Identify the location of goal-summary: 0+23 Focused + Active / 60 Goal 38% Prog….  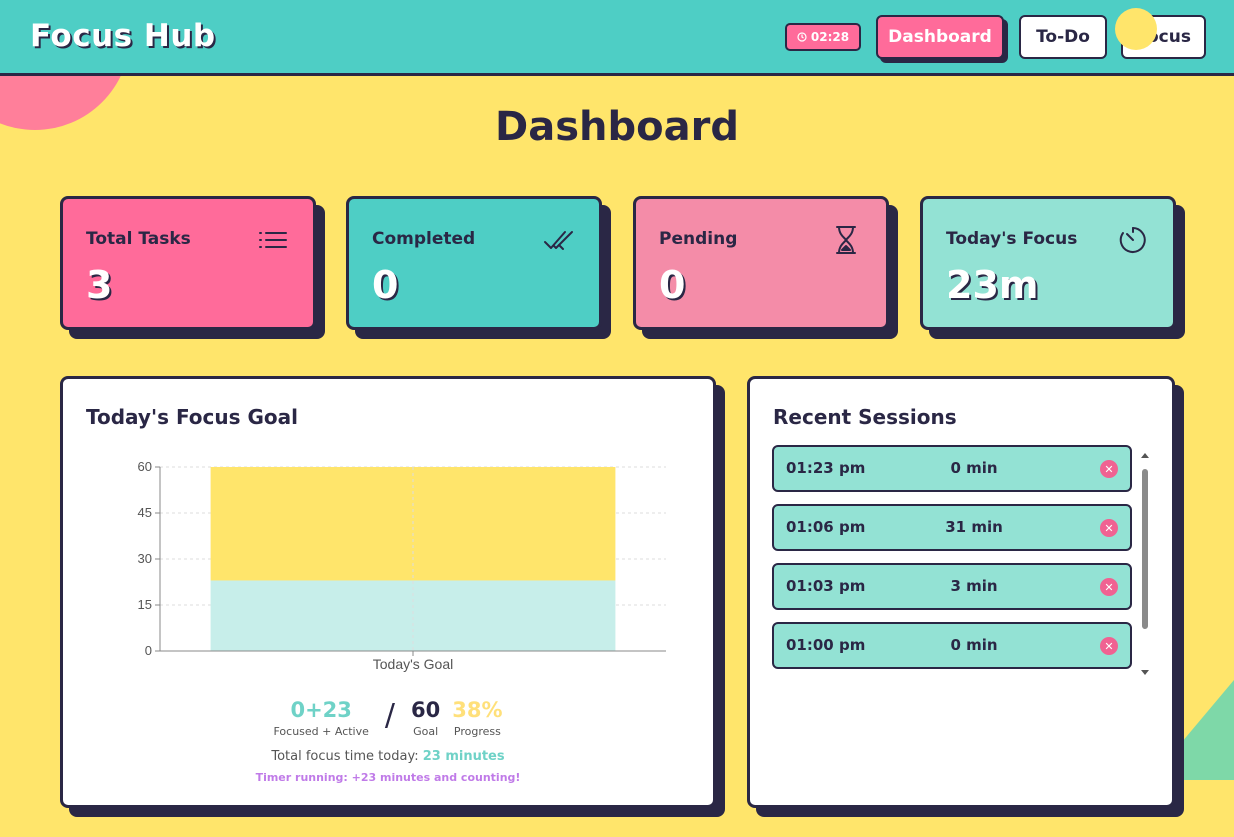
(388, 717).